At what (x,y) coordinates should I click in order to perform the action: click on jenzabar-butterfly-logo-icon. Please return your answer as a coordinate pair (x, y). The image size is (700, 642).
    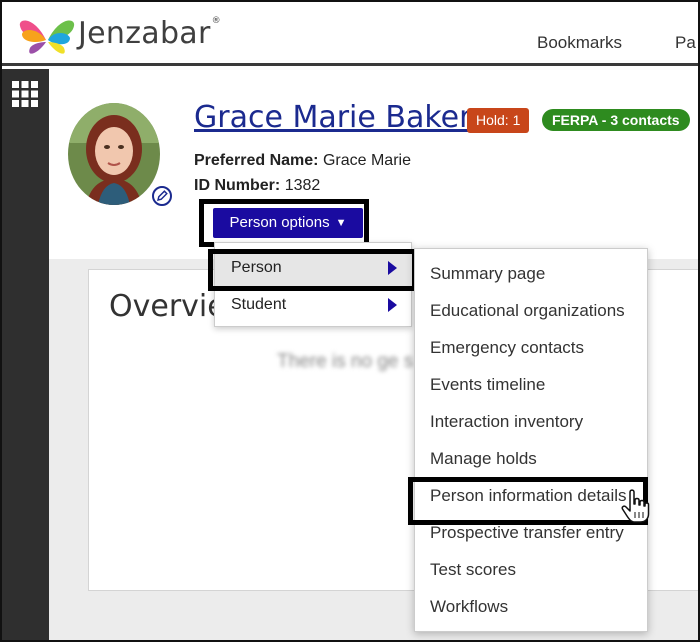
    Looking at the image, I should click on (47, 37).